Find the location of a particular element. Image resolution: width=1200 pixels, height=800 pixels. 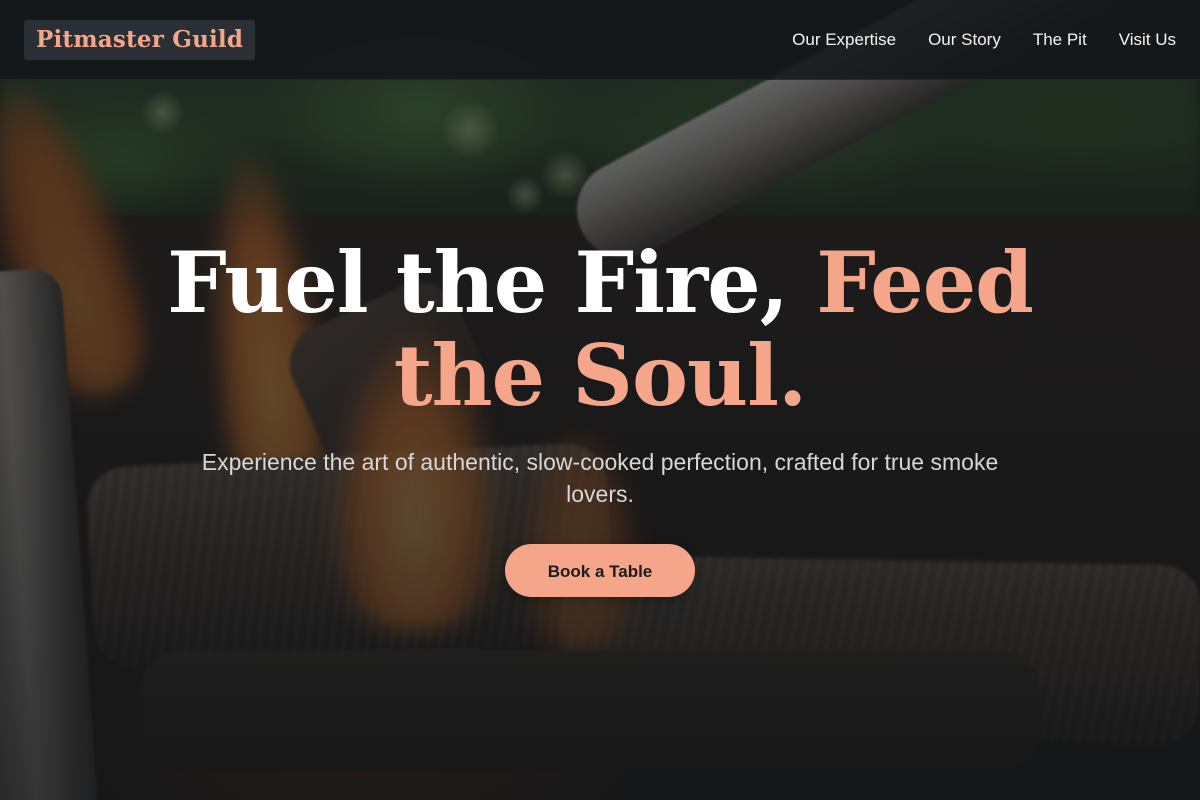

nav-link-visit-us: Visit Us is located at coordinates (1147, 40).